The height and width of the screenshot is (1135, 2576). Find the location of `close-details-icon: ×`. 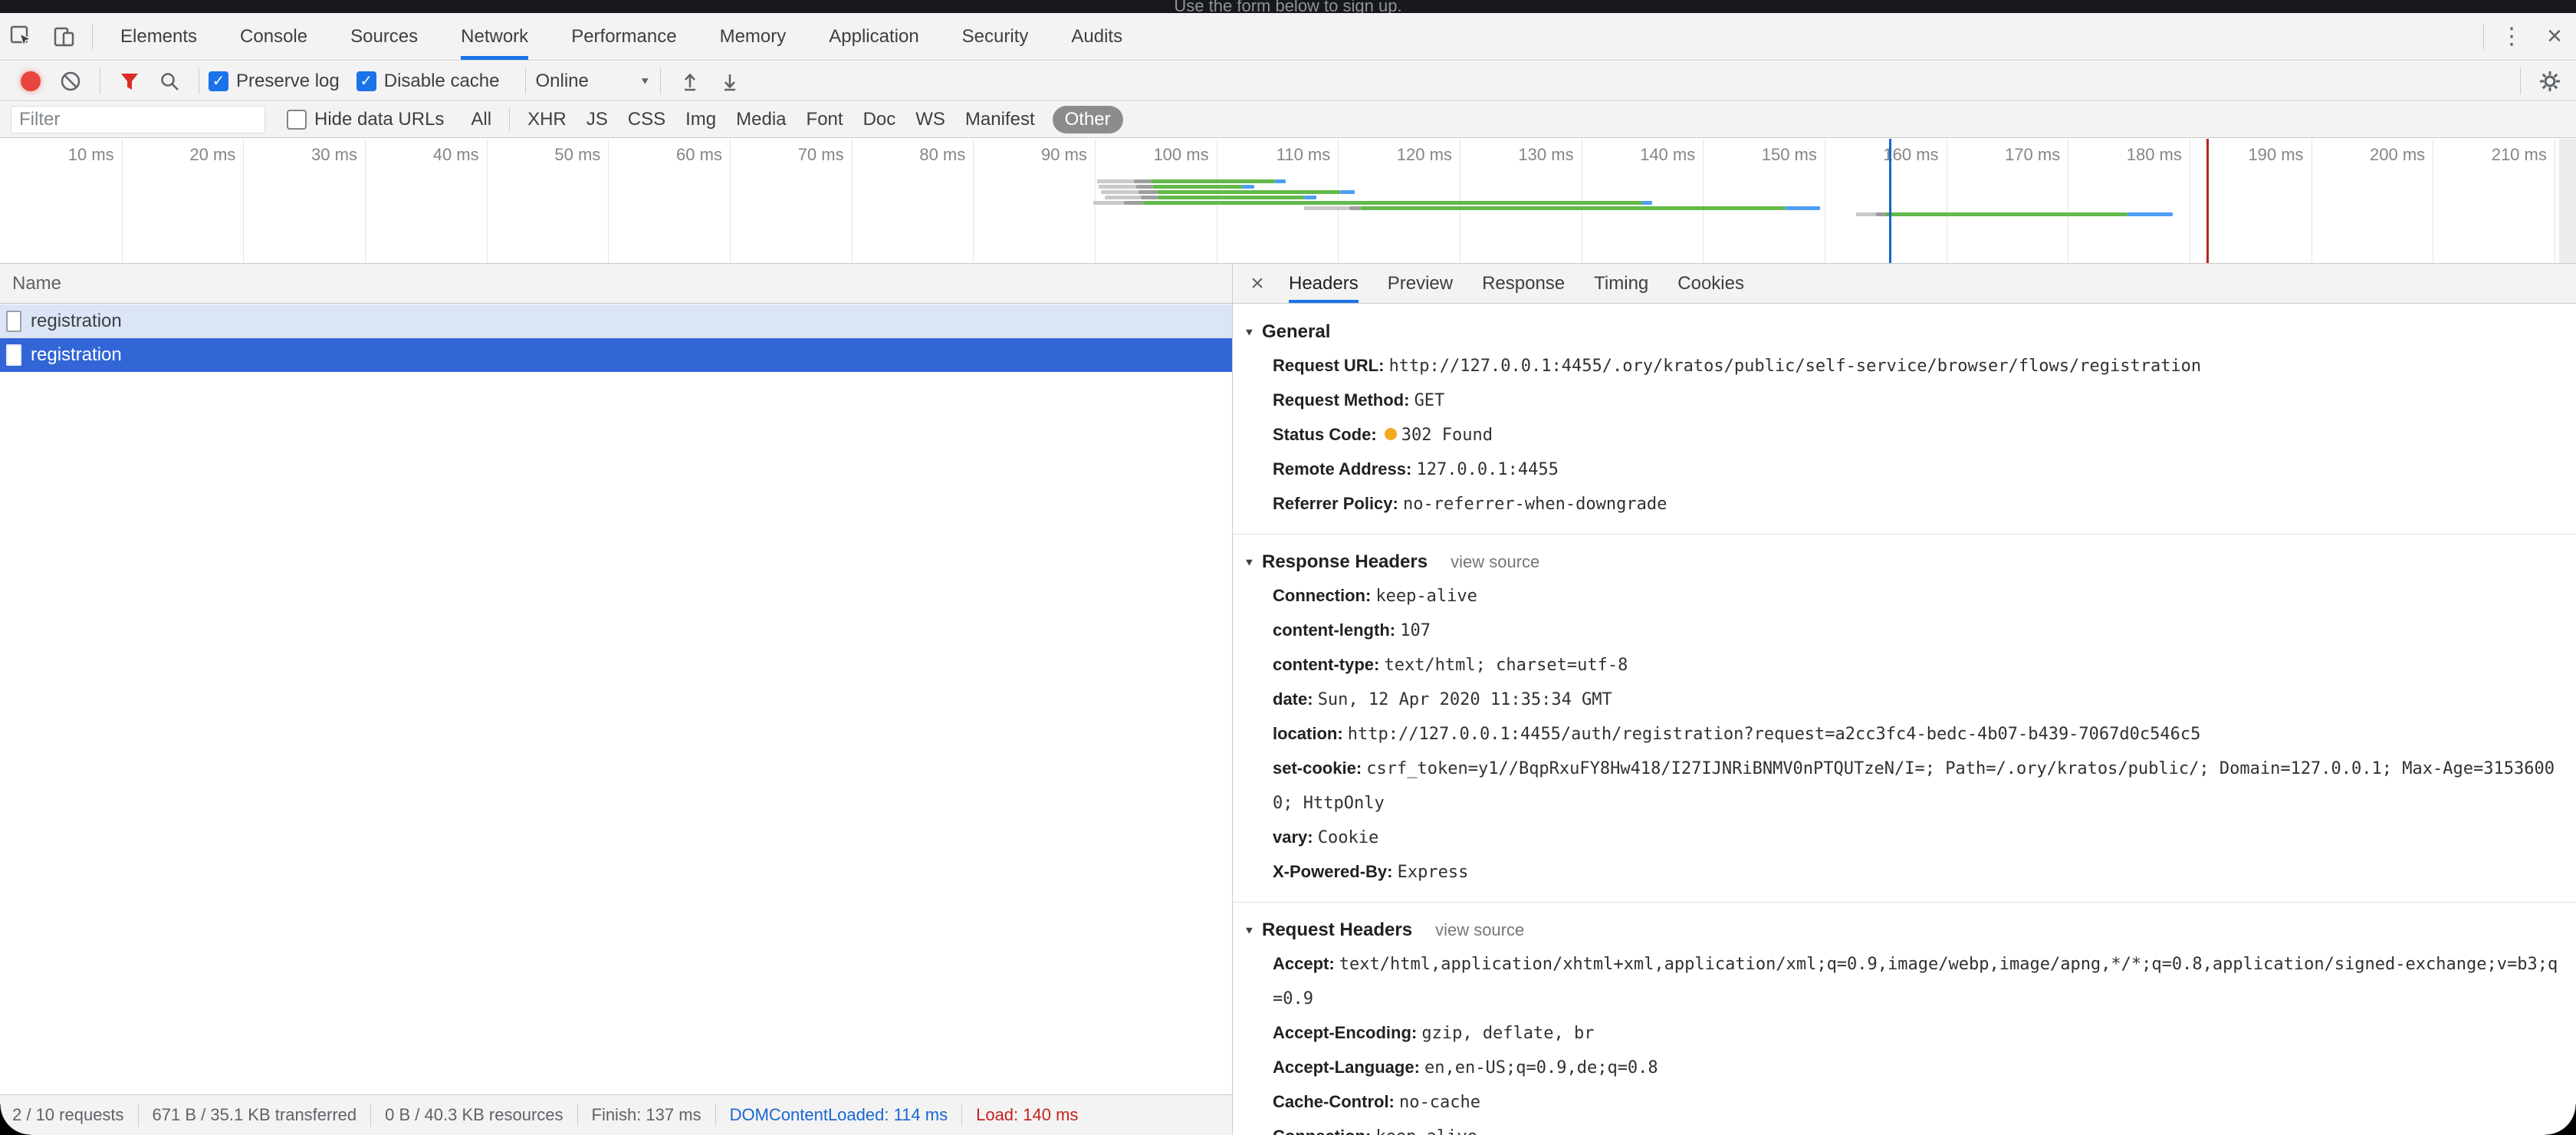

close-details-icon: × is located at coordinates (1257, 283).